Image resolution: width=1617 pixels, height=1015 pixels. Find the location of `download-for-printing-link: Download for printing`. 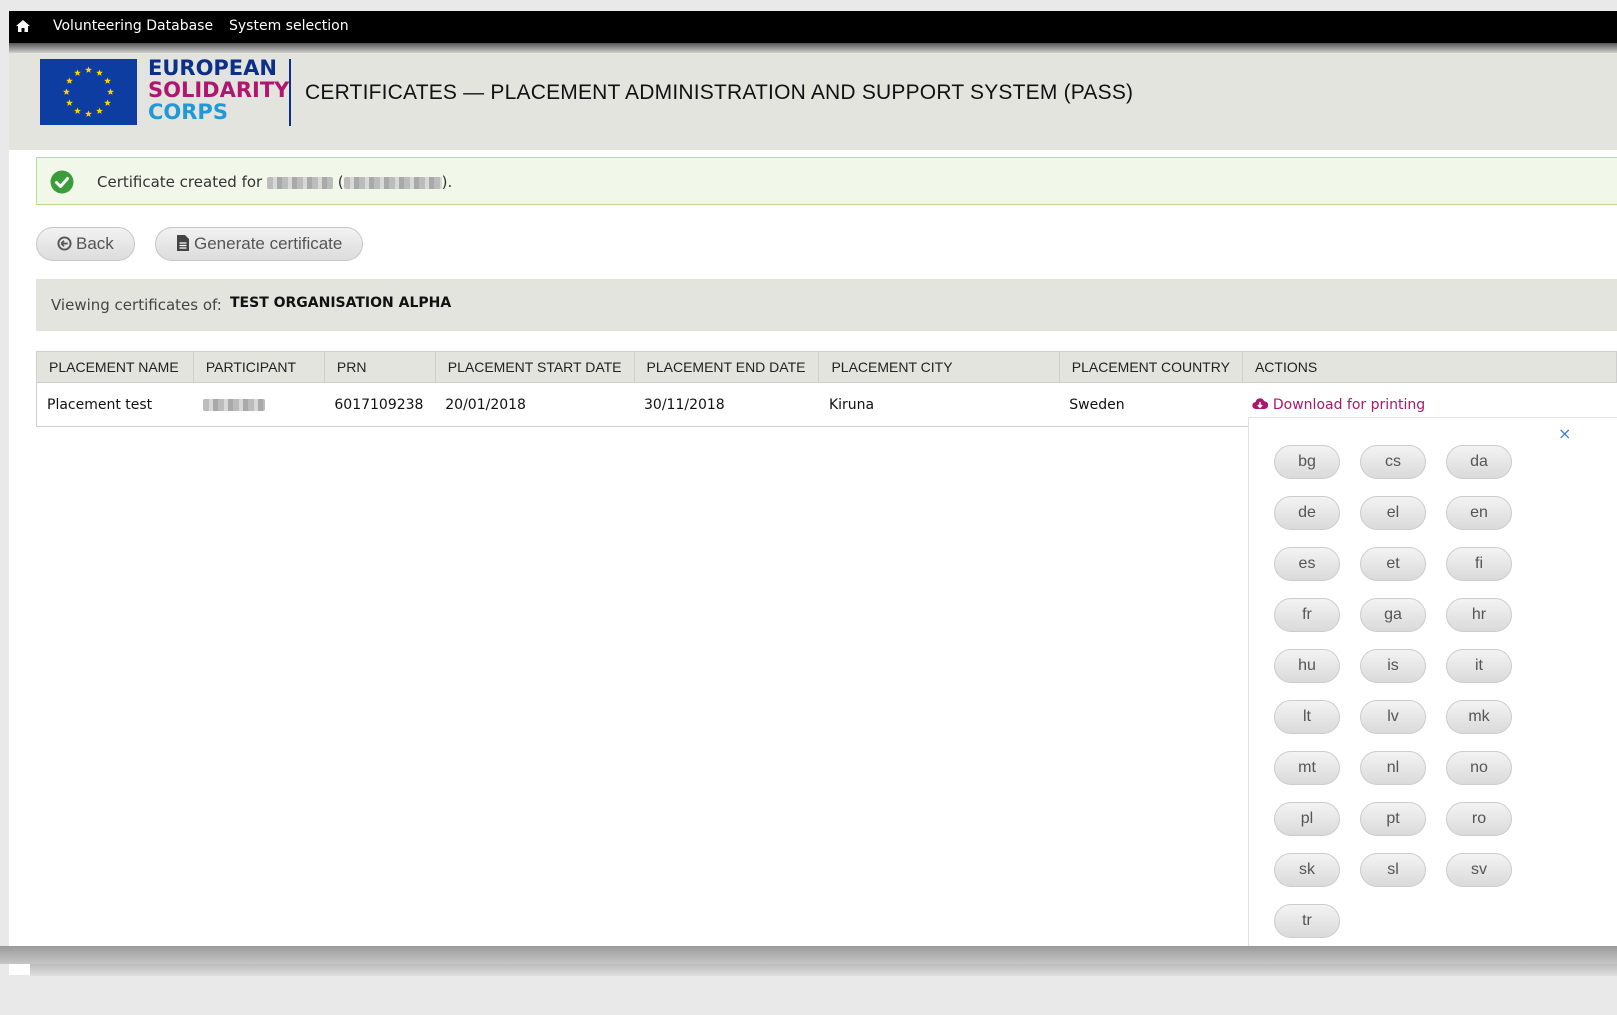

download-for-printing-link: Download for printing is located at coordinates (1338, 405).